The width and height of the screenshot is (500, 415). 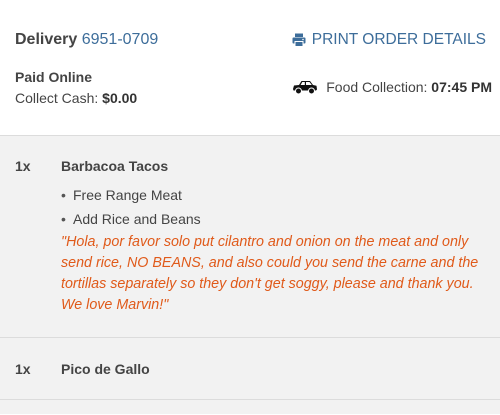 What do you see at coordinates (105, 369) in the screenshot?
I see `item-name: Pico de Gallo` at bounding box center [105, 369].